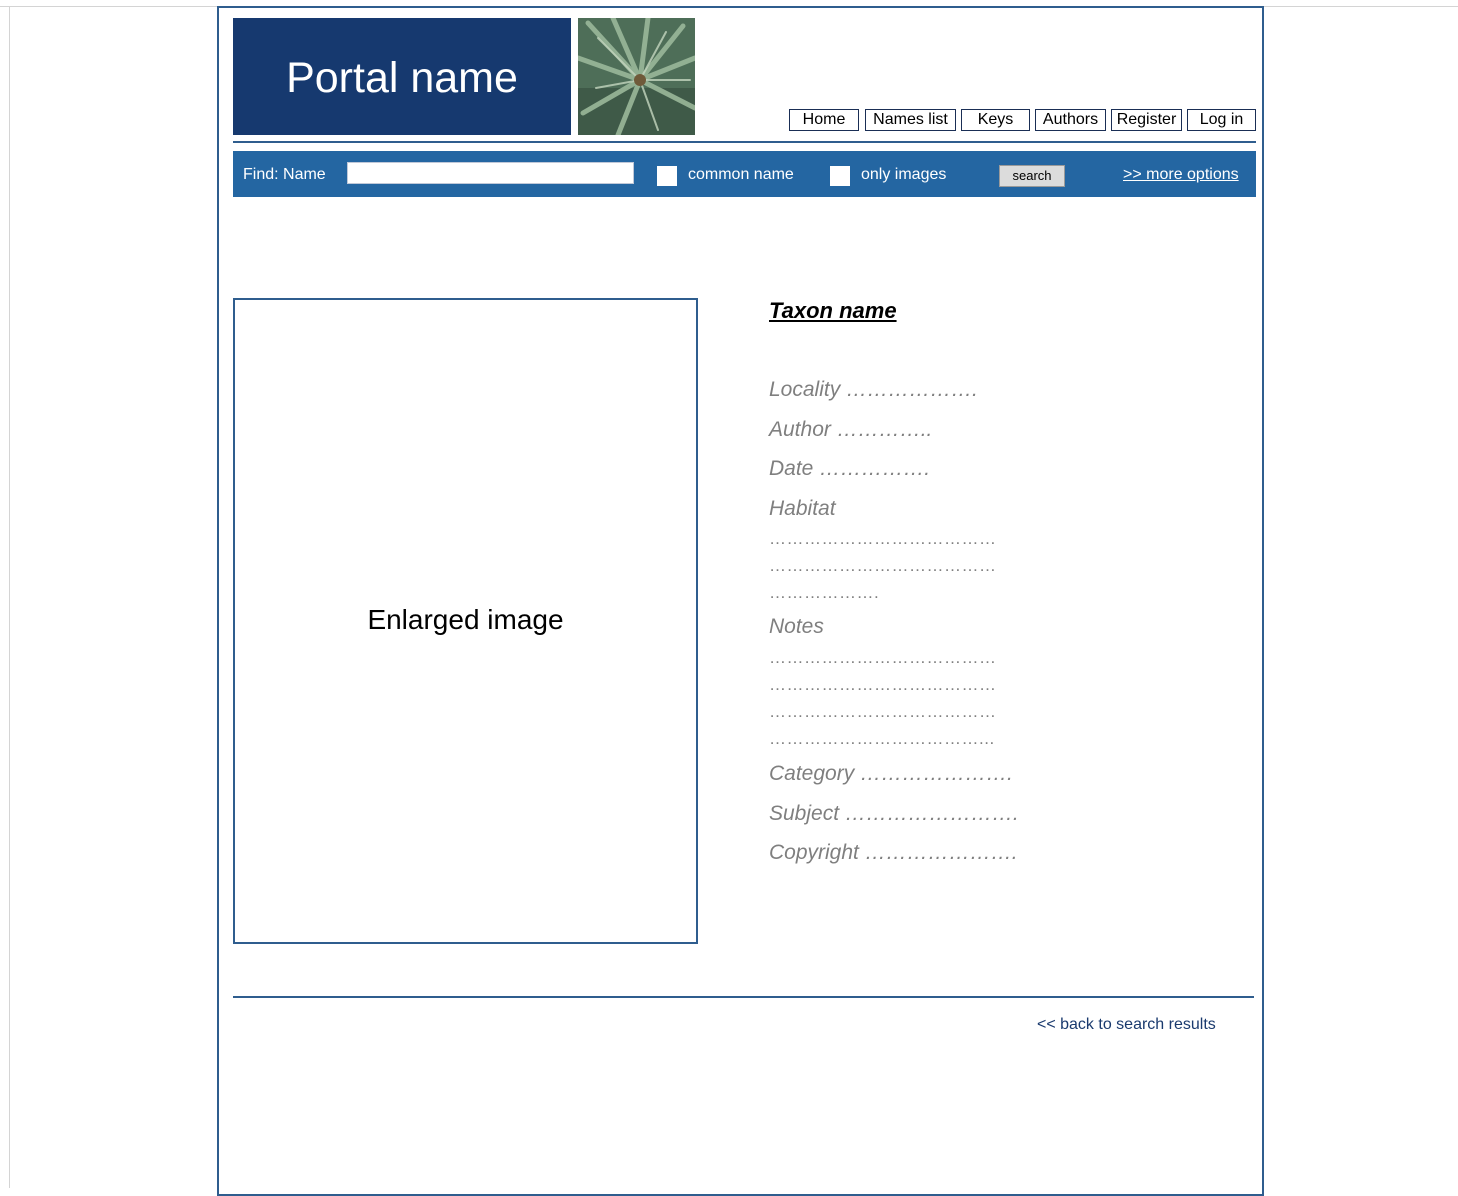 The image size is (1458, 1196). What do you see at coordinates (490, 173) in the screenshot?
I see `name-search-input` at bounding box center [490, 173].